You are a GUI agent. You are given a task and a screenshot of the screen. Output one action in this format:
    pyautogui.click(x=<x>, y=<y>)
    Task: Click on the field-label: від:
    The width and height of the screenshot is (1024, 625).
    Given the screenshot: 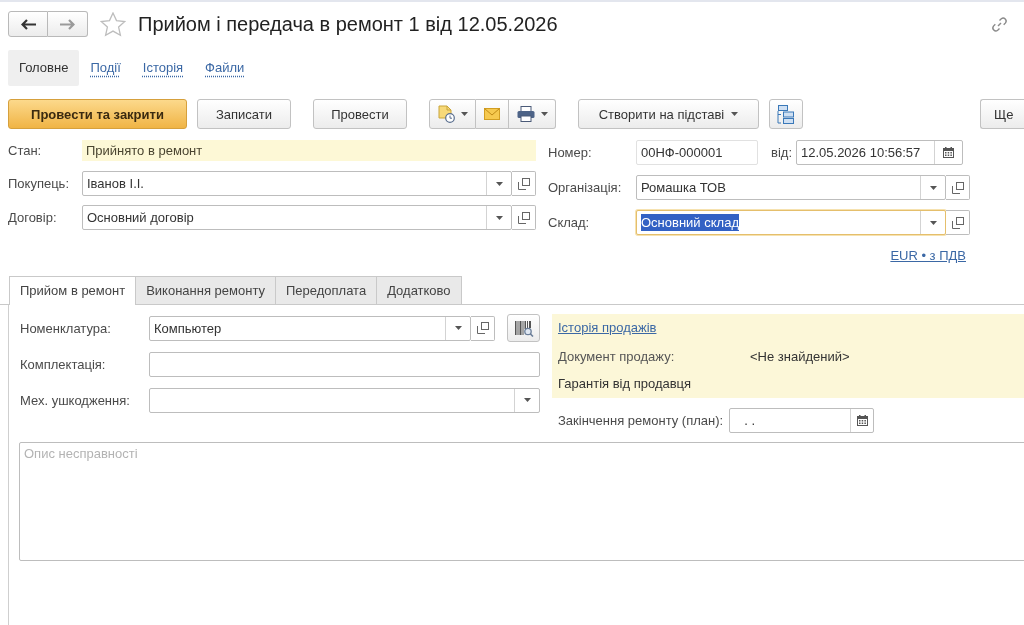 What is the action you would take?
    pyautogui.click(x=781, y=152)
    